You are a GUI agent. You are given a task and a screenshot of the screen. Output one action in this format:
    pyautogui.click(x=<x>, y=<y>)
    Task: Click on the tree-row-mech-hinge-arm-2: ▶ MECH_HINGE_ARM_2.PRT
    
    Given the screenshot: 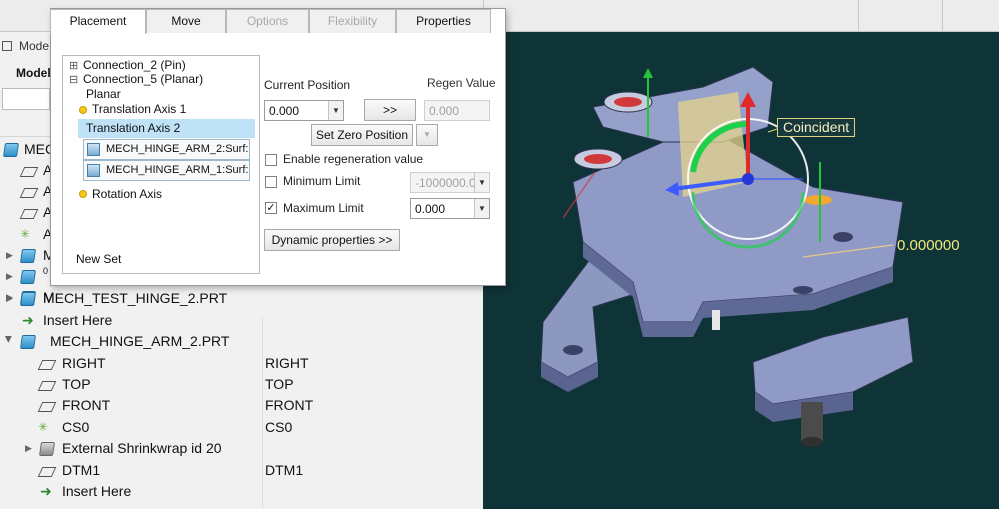 What is the action you would take?
    pyautogui.click(x=240, y=342)
    